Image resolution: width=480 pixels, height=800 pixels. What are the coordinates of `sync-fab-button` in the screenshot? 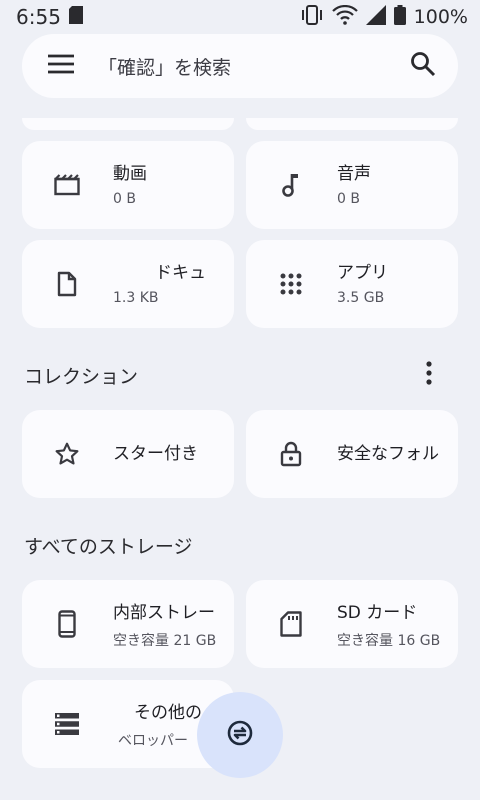 It's located at (240, 735).